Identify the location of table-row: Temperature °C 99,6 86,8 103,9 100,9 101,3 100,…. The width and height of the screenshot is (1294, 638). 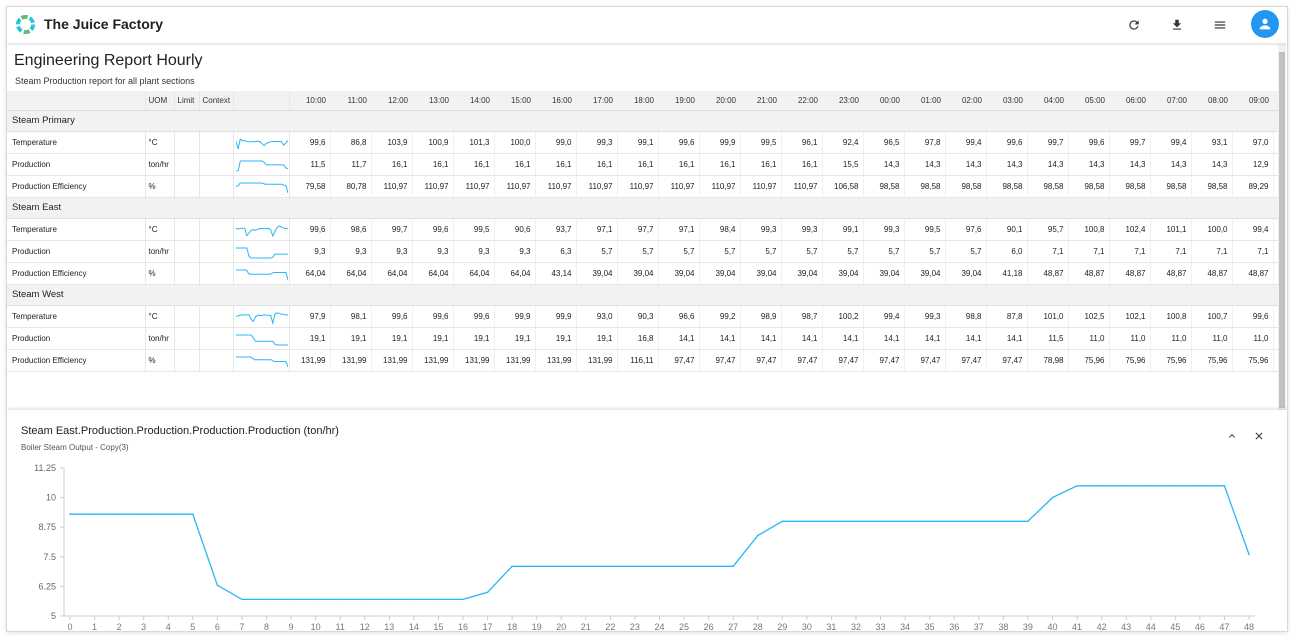
(642, 142).